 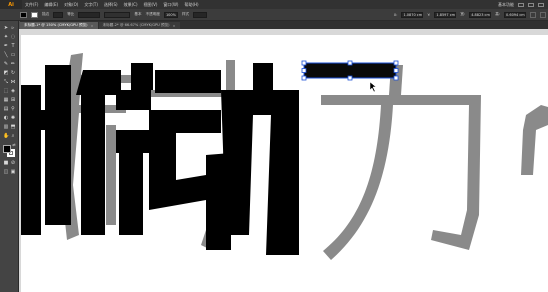 I want to click on hand-tool-icon: ✋, so click(x=6, y=136).